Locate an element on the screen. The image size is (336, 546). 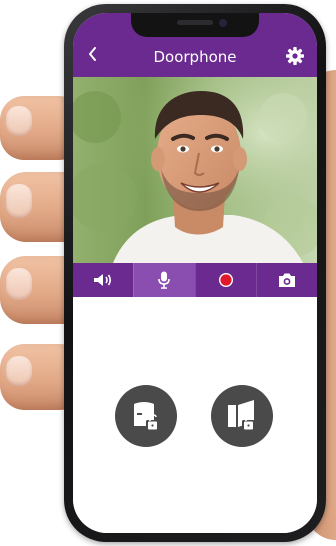
record-button is located at coordinates (225, 280).